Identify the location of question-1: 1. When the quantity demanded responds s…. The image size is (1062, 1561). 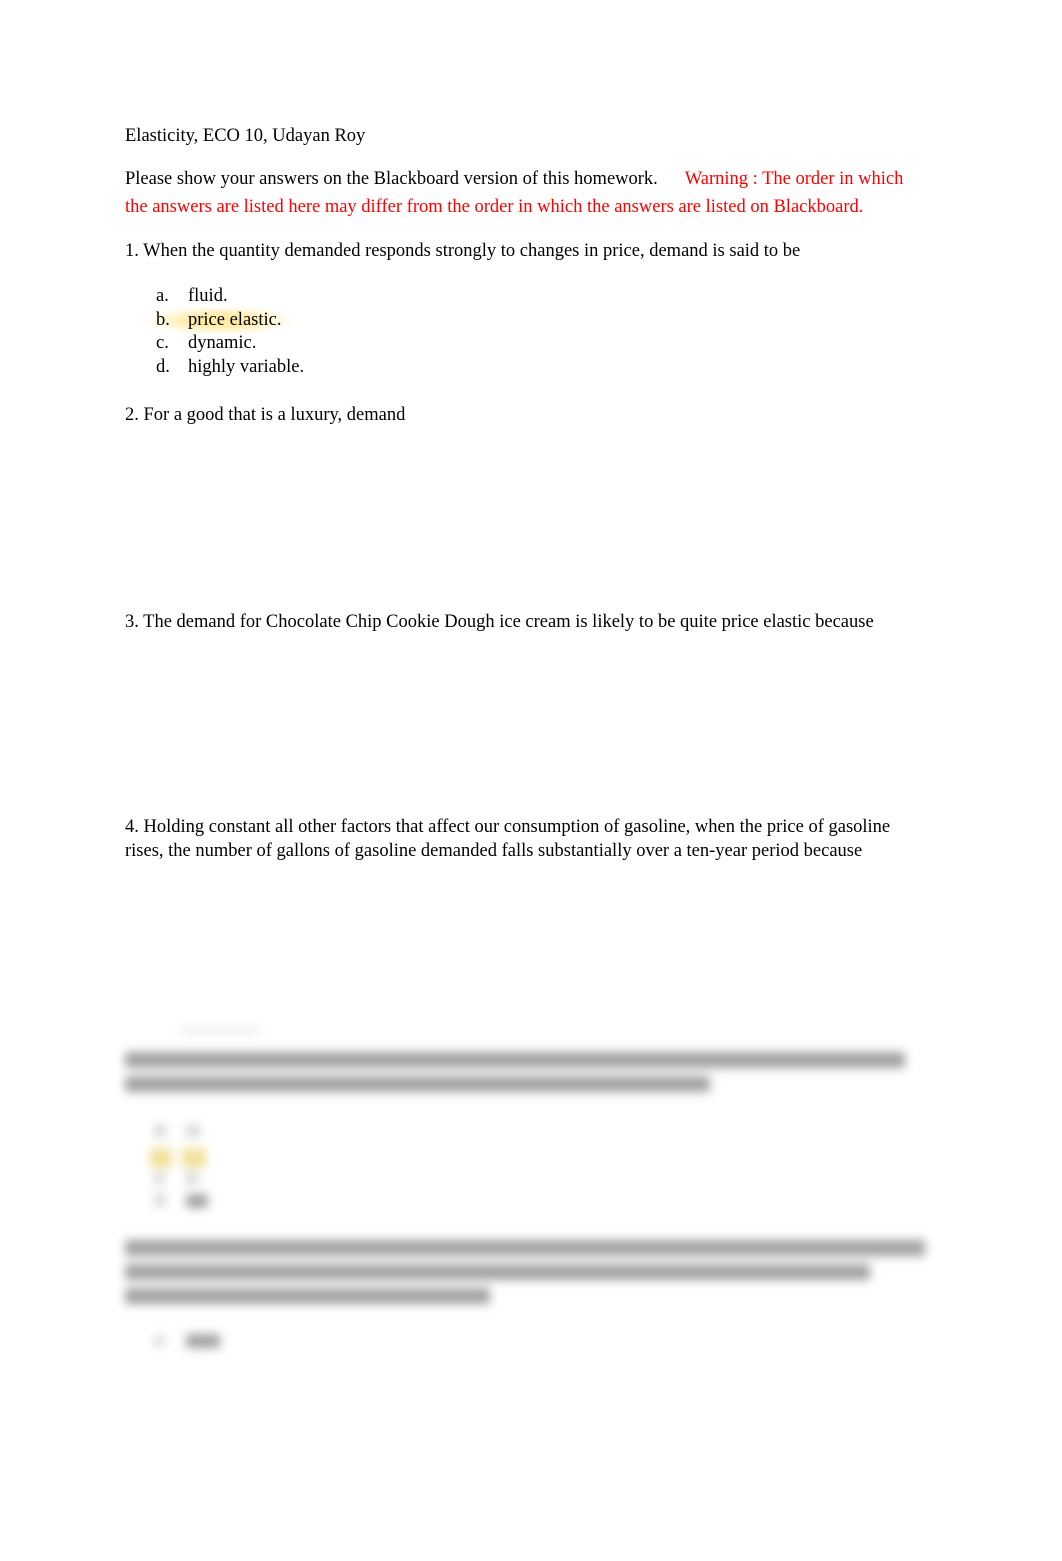
(463, 251).